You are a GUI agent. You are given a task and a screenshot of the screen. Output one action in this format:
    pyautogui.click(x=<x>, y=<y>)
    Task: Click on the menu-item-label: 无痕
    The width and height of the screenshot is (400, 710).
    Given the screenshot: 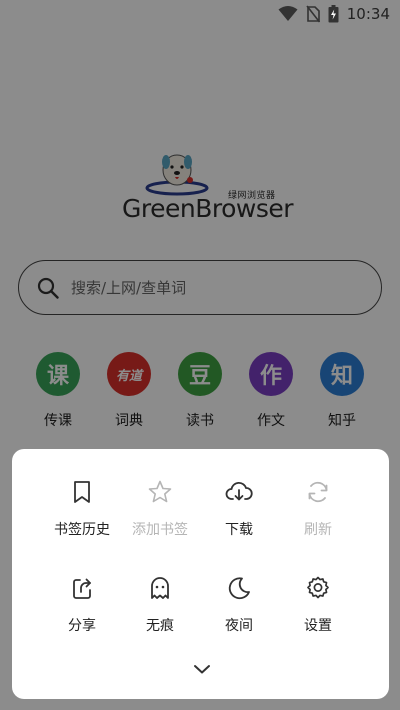 What is the action you would take?
    pyautogui.click(x=160, y=626)
    